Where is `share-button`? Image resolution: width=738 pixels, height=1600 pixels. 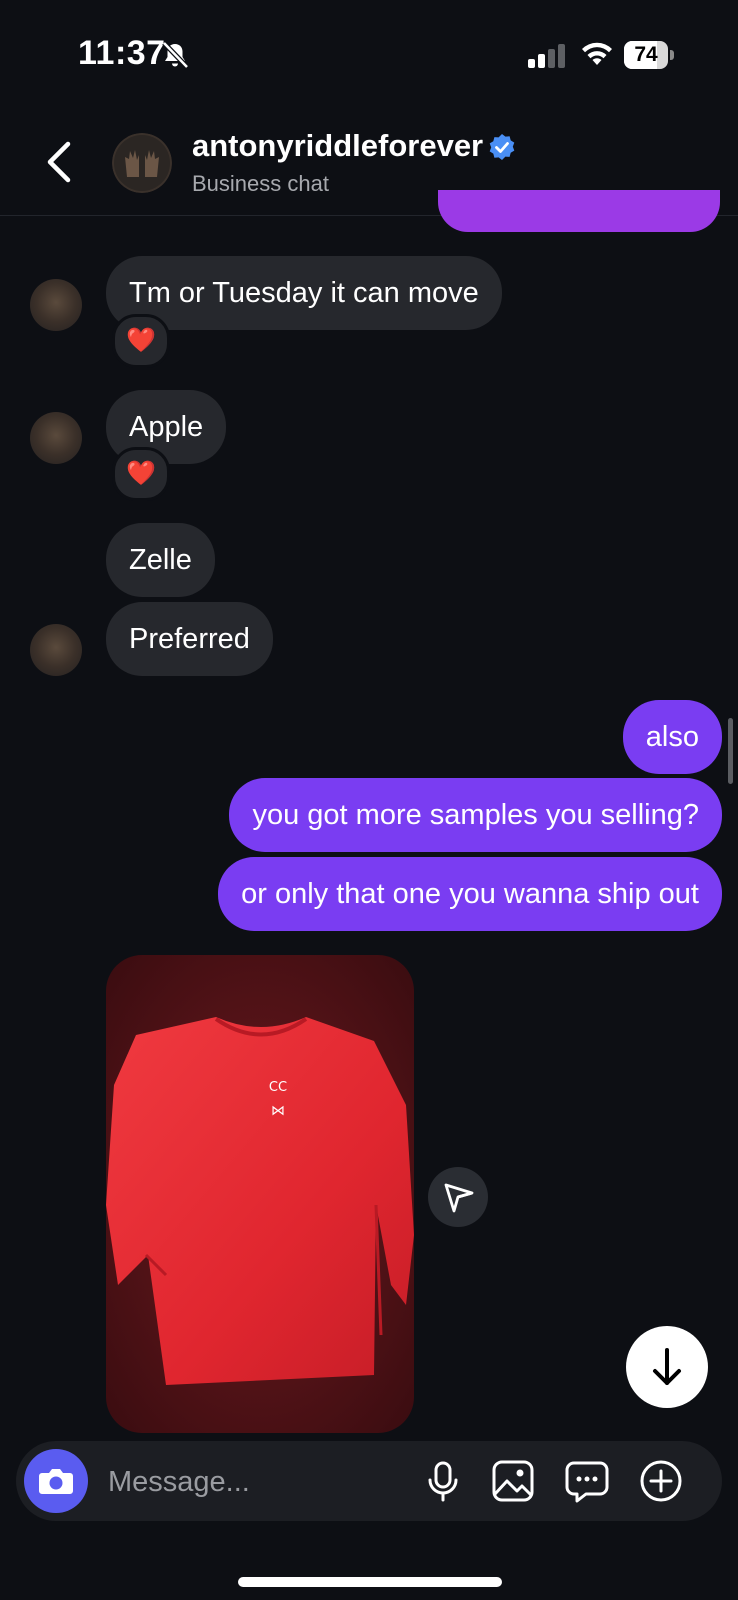 share-button is located at coordinates (458, 1197).